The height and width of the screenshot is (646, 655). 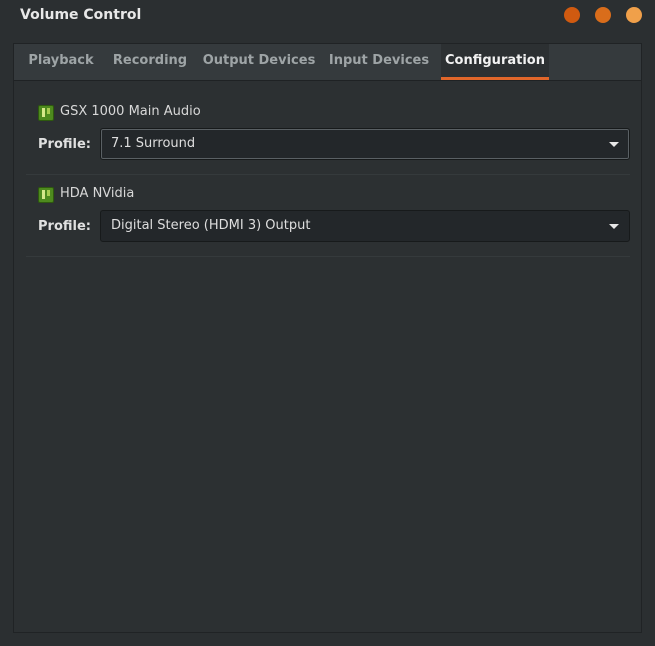 I want to click on tab-recording: Recording, so click(x=150, y=62).